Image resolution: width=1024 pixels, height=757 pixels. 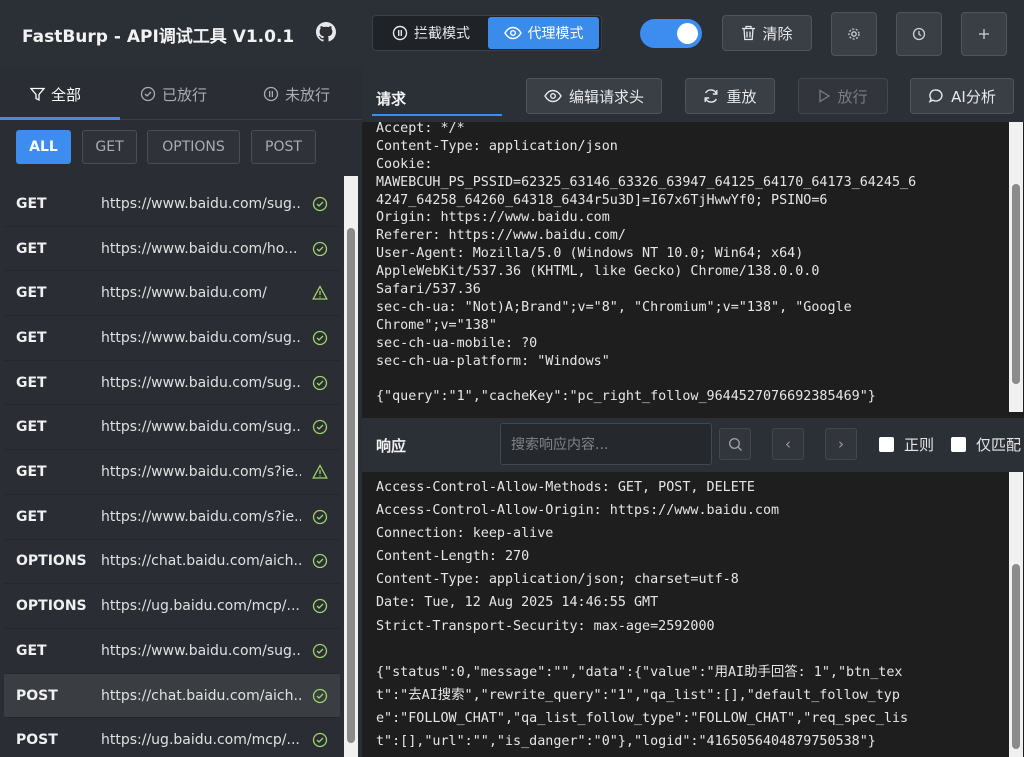 I want to click on request-row: GET https://www.baidu.com/, so click(x=172, y=294).